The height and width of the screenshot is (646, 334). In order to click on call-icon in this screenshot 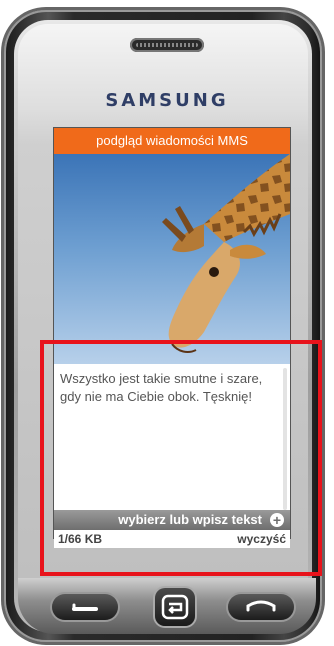, I will do `click(85, 607)`.